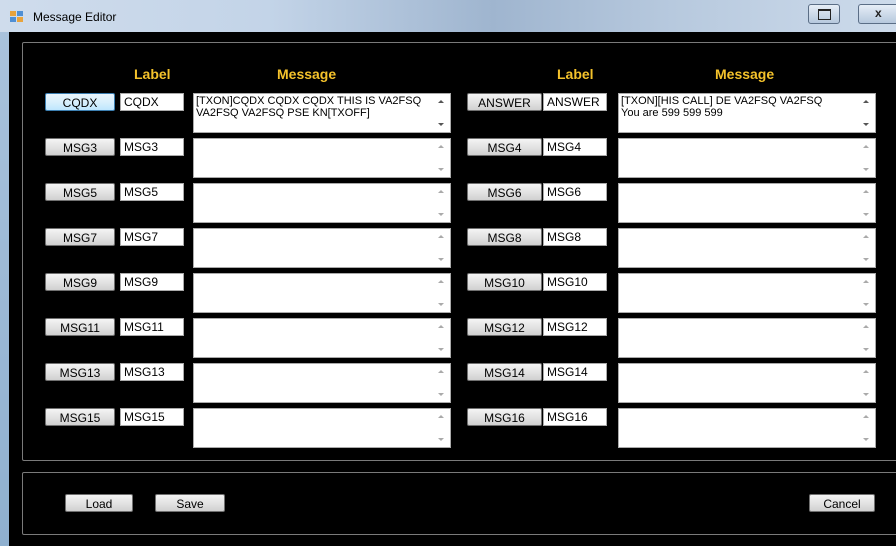 This screenshot has height=546, width=896. I want to click on msg3-label-field: MSG3, so click(152, 147).